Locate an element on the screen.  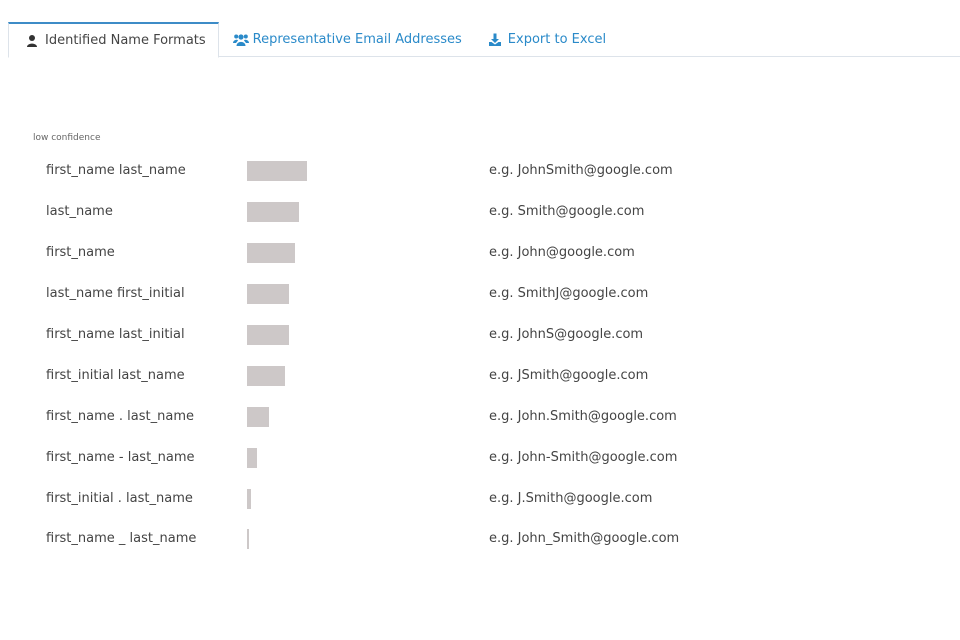
format-name: first_name last_name is located at coordinates (116, 170).